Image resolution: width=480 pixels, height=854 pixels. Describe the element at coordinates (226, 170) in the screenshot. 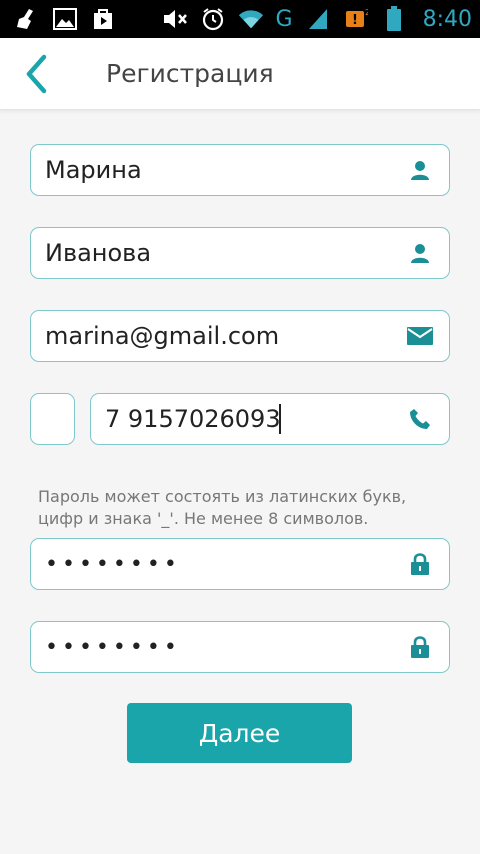

I see `first-name-input` at that location.